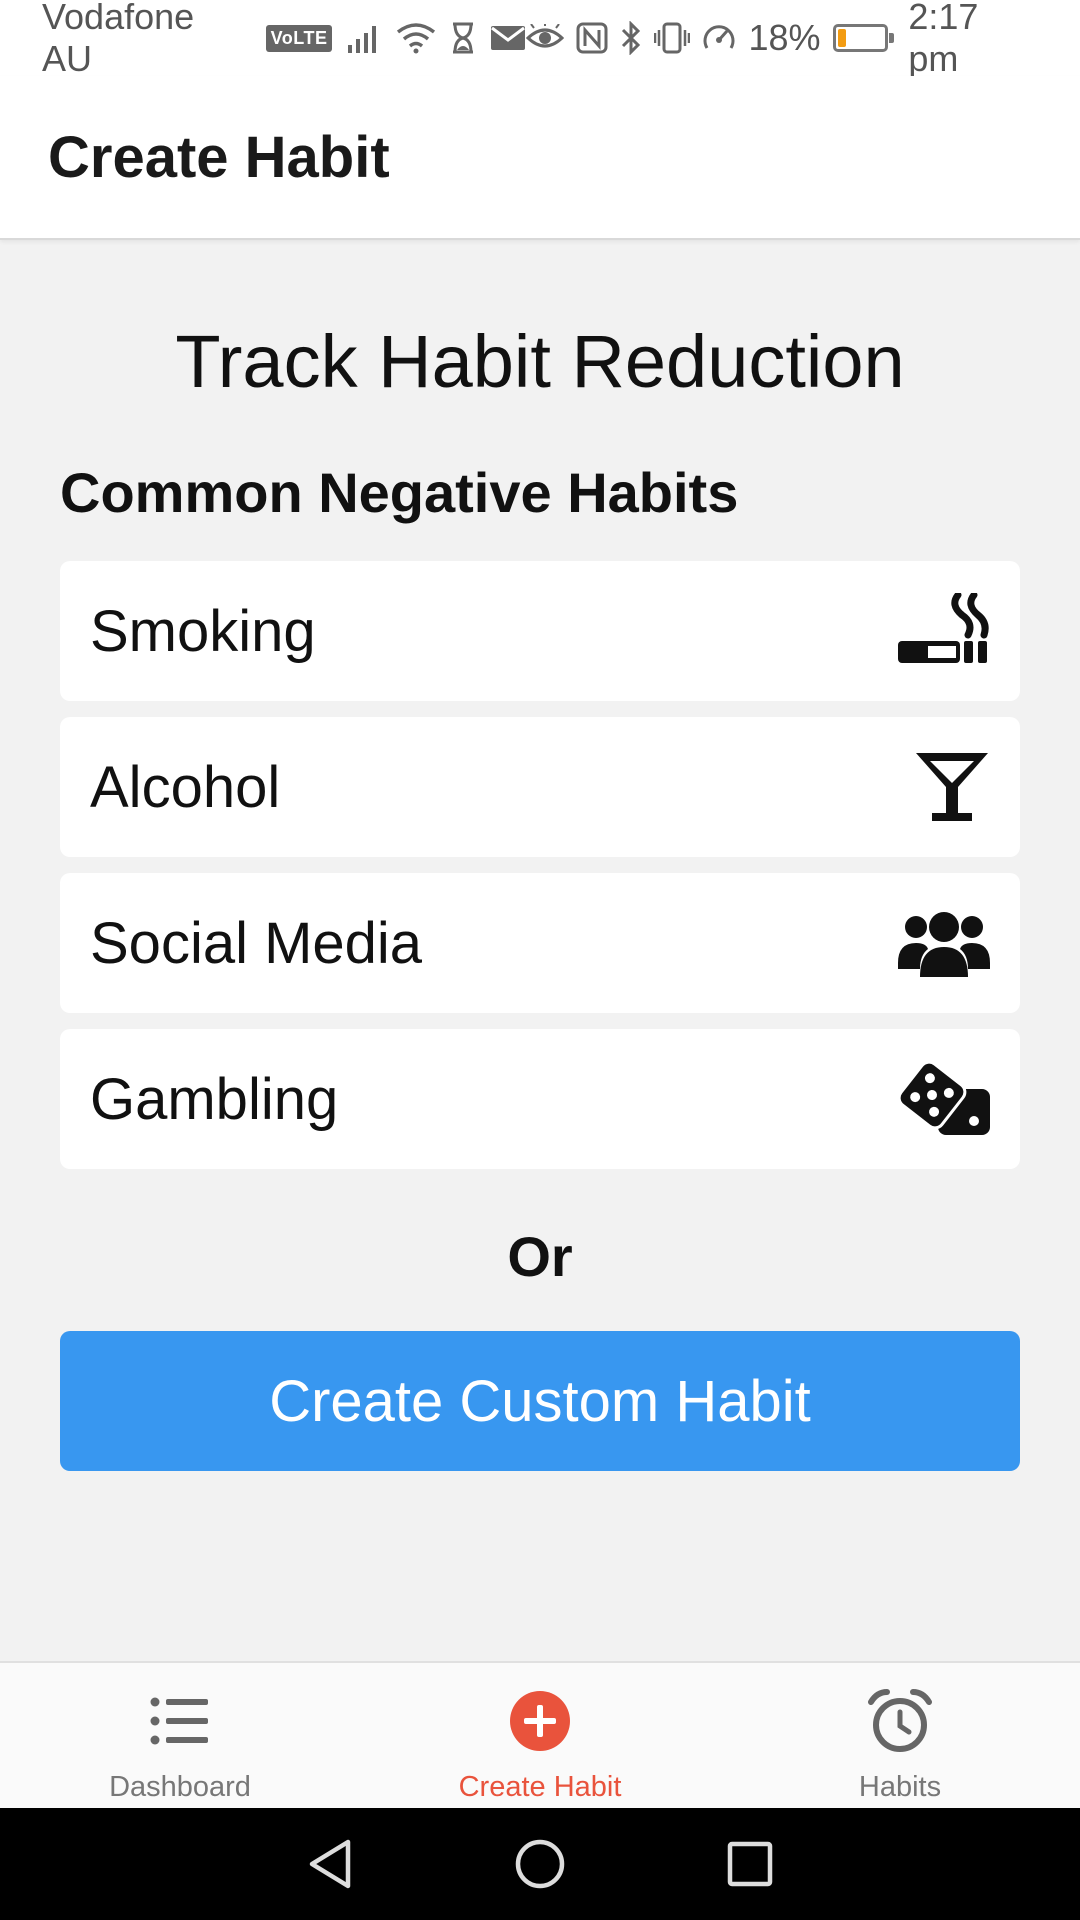 The height and width of the screenshot is (1920, 1080). I want to click on eye-icon, so click(545, 38).